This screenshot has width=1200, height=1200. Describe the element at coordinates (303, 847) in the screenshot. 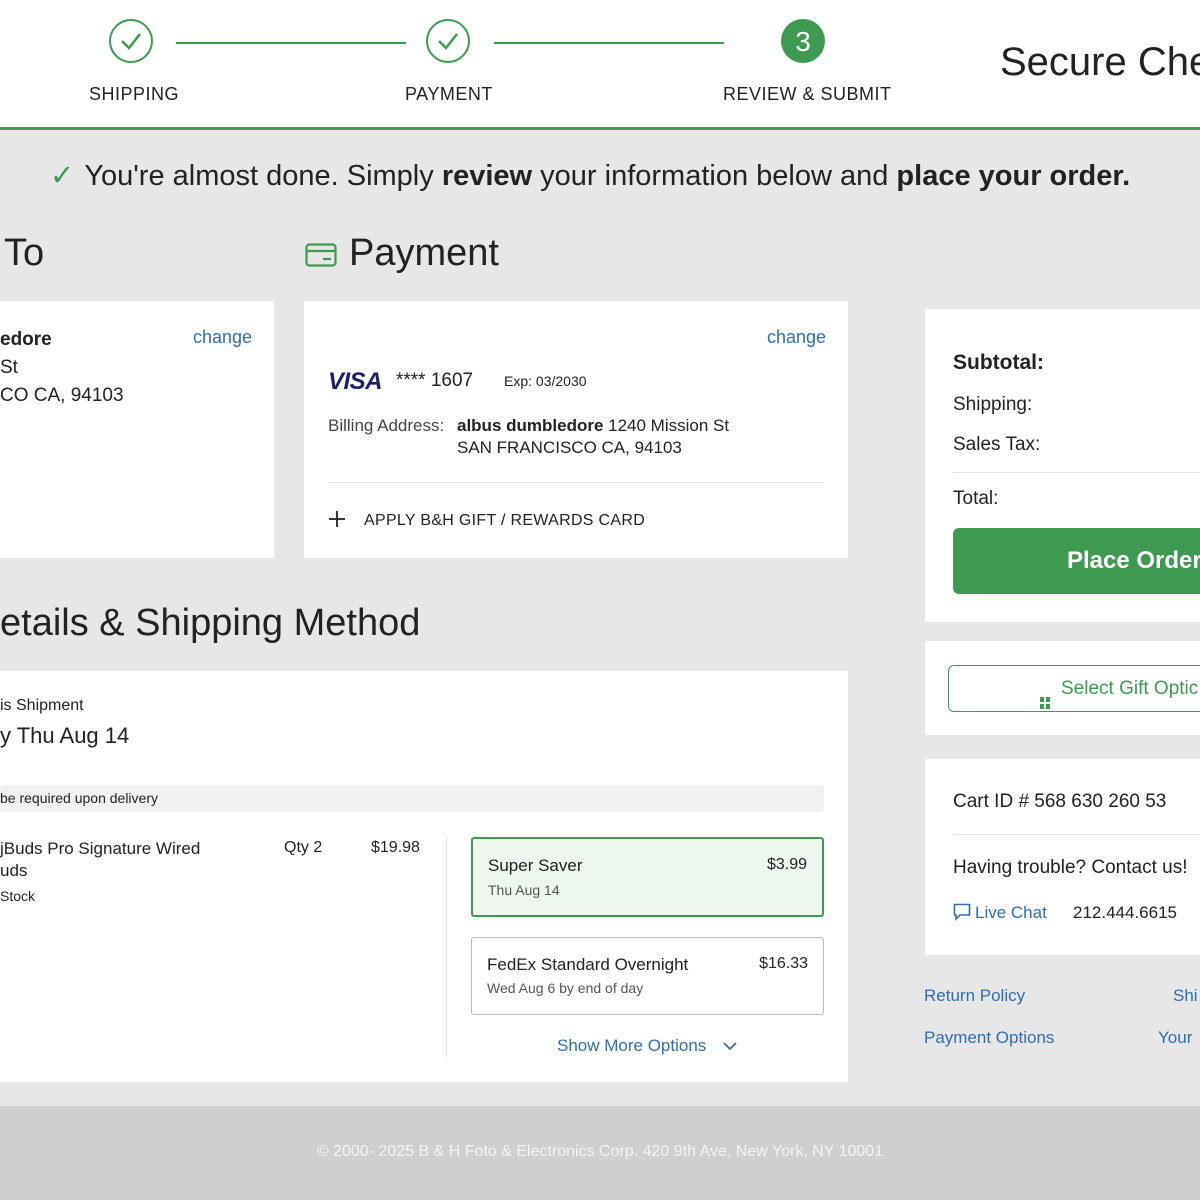

I see `item-qty: Qty 2` at that location.